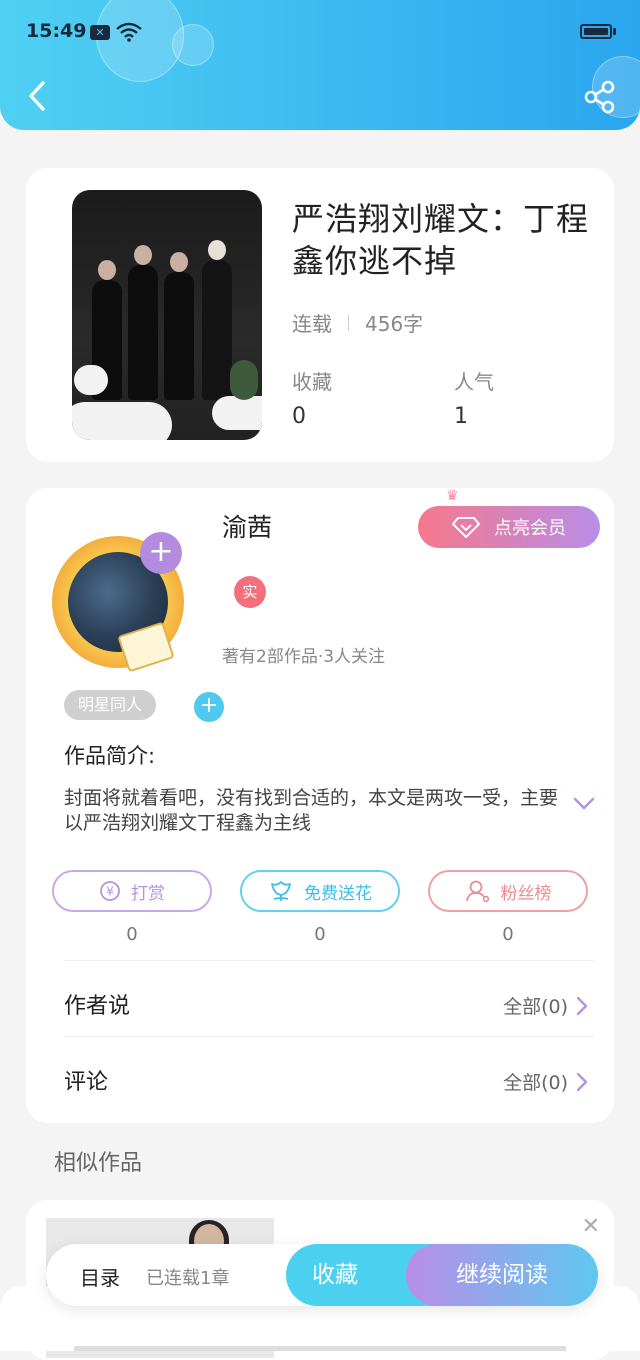  I want to click on author-says-link-text: 全部(0), so click(535, 1007).